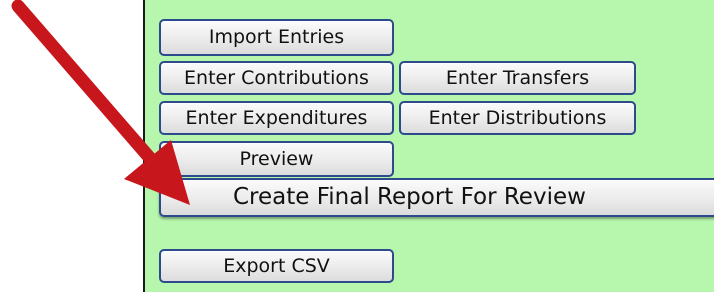 The width and height of the screenshot is (714, 292). Describe the element at coordinates (90, 89) in the screenshot. I see `arrow-shaft` at that location.